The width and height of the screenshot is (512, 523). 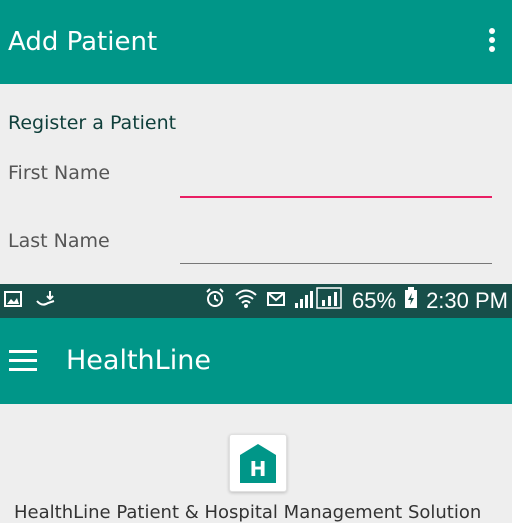 I want to click on section-title: Register a Patient, so click(x=92, y=123).